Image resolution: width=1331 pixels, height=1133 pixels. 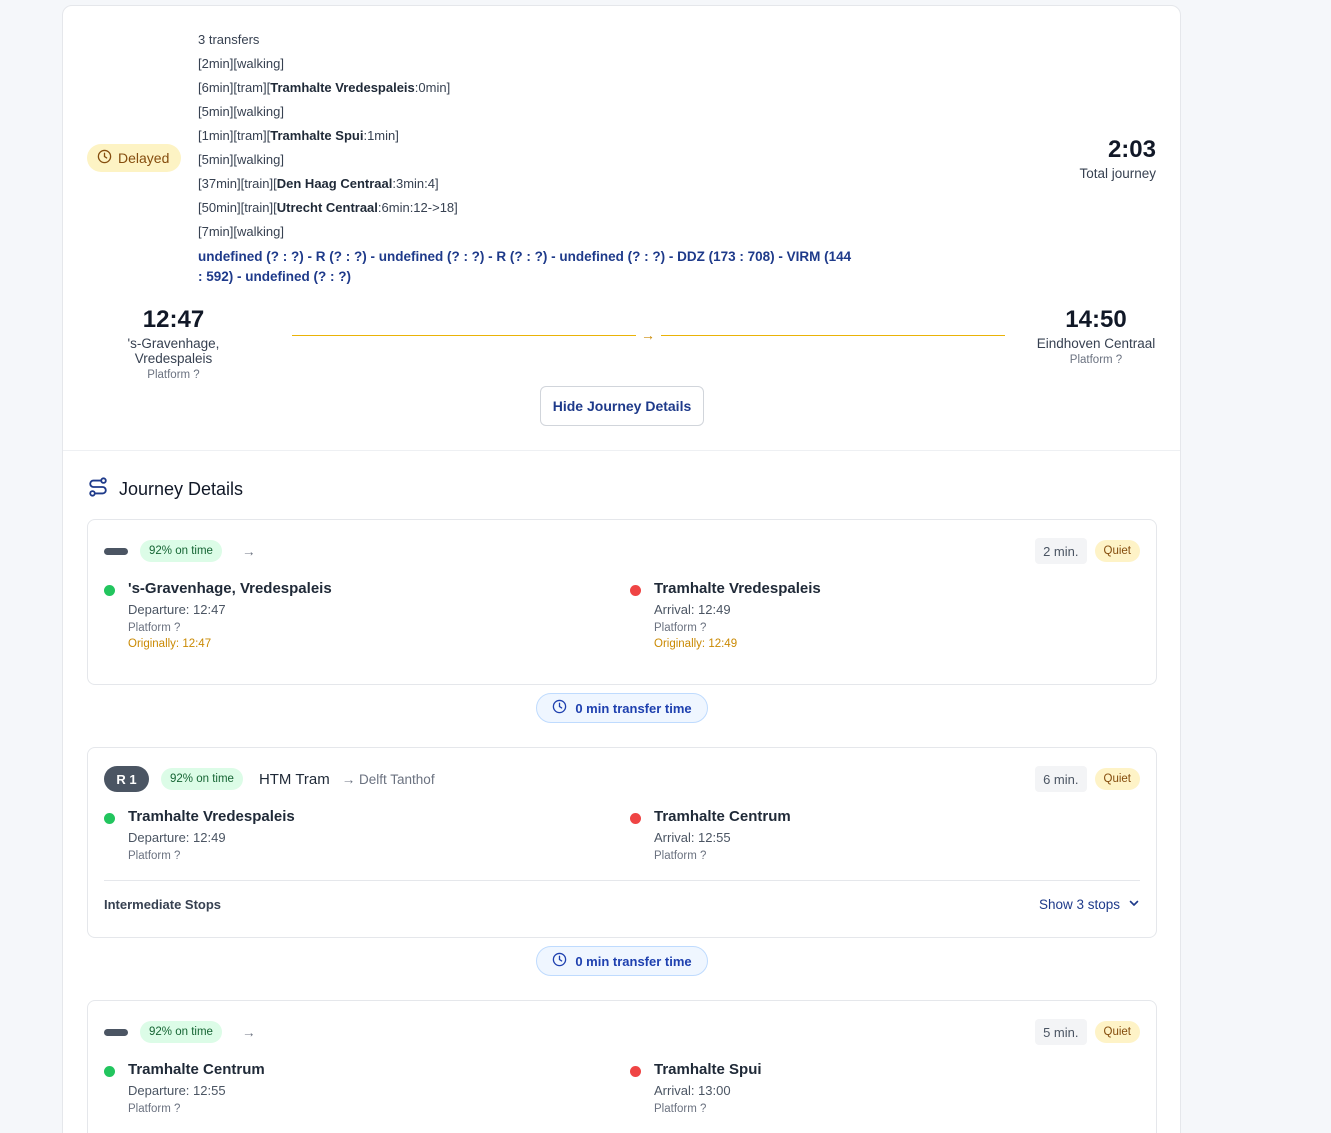 What do you see at coordinates (229, 39) in the screenshot?
I see `transfers-count: 3 transfers` at bounding box center [229, 39].